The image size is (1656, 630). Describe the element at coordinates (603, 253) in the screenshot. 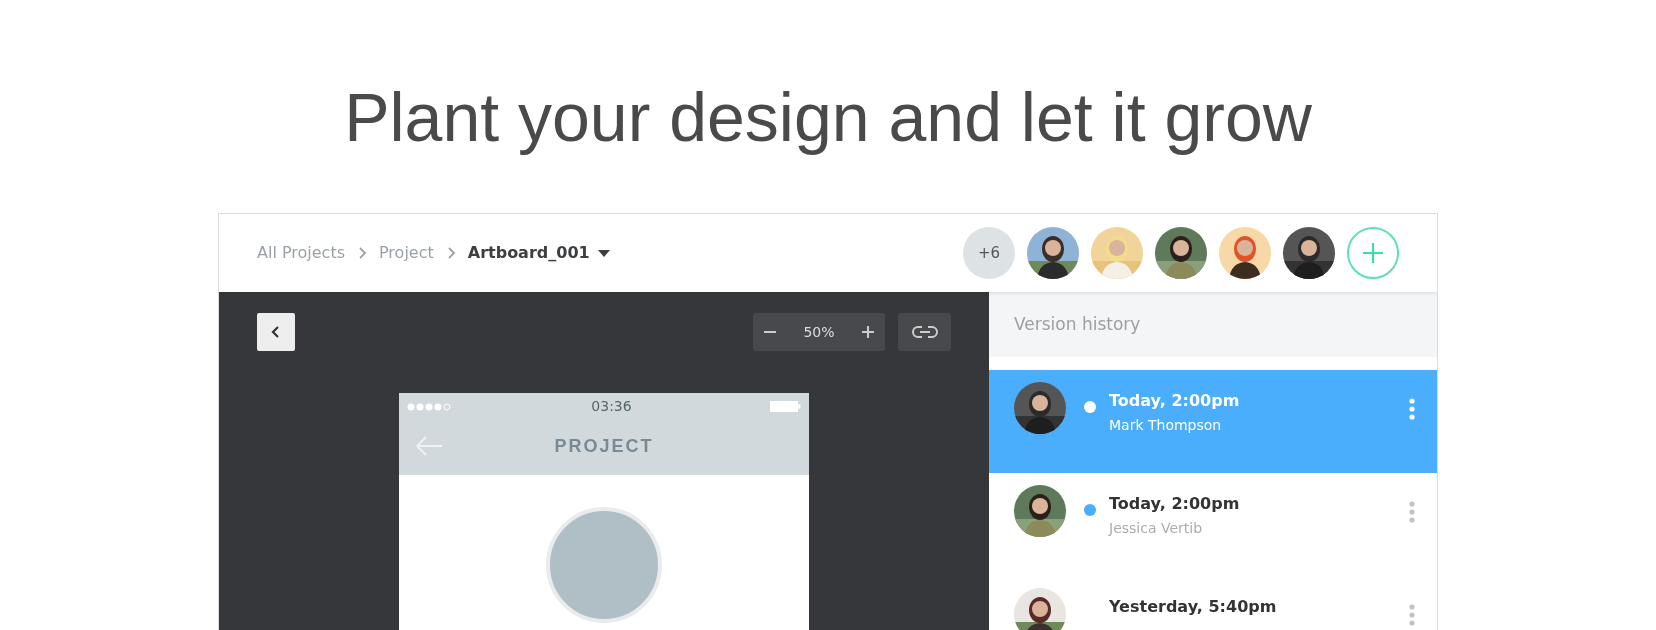

I see `caret-icon` at that location.